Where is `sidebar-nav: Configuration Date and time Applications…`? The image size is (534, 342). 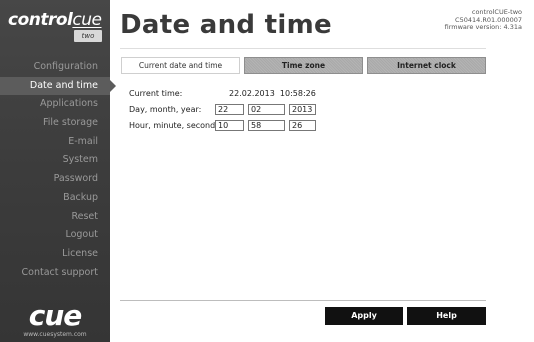
sidebar-nav: Configuration Date and time Applications… is located at coordinates (58, 170).